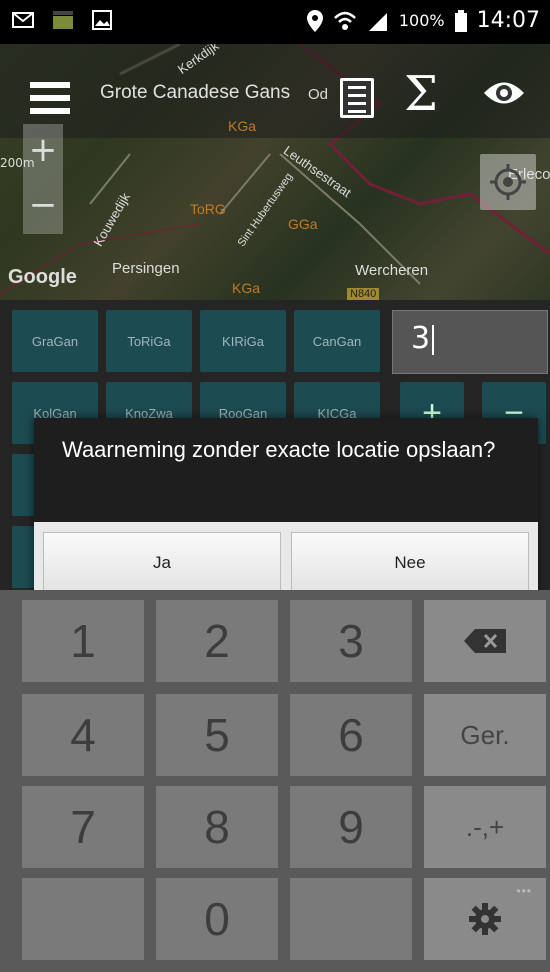 This screenshot has width=550, height=972. Describe the element at coordinates (351, 735) in the screenshot. I see `key-6: 6` at that location.